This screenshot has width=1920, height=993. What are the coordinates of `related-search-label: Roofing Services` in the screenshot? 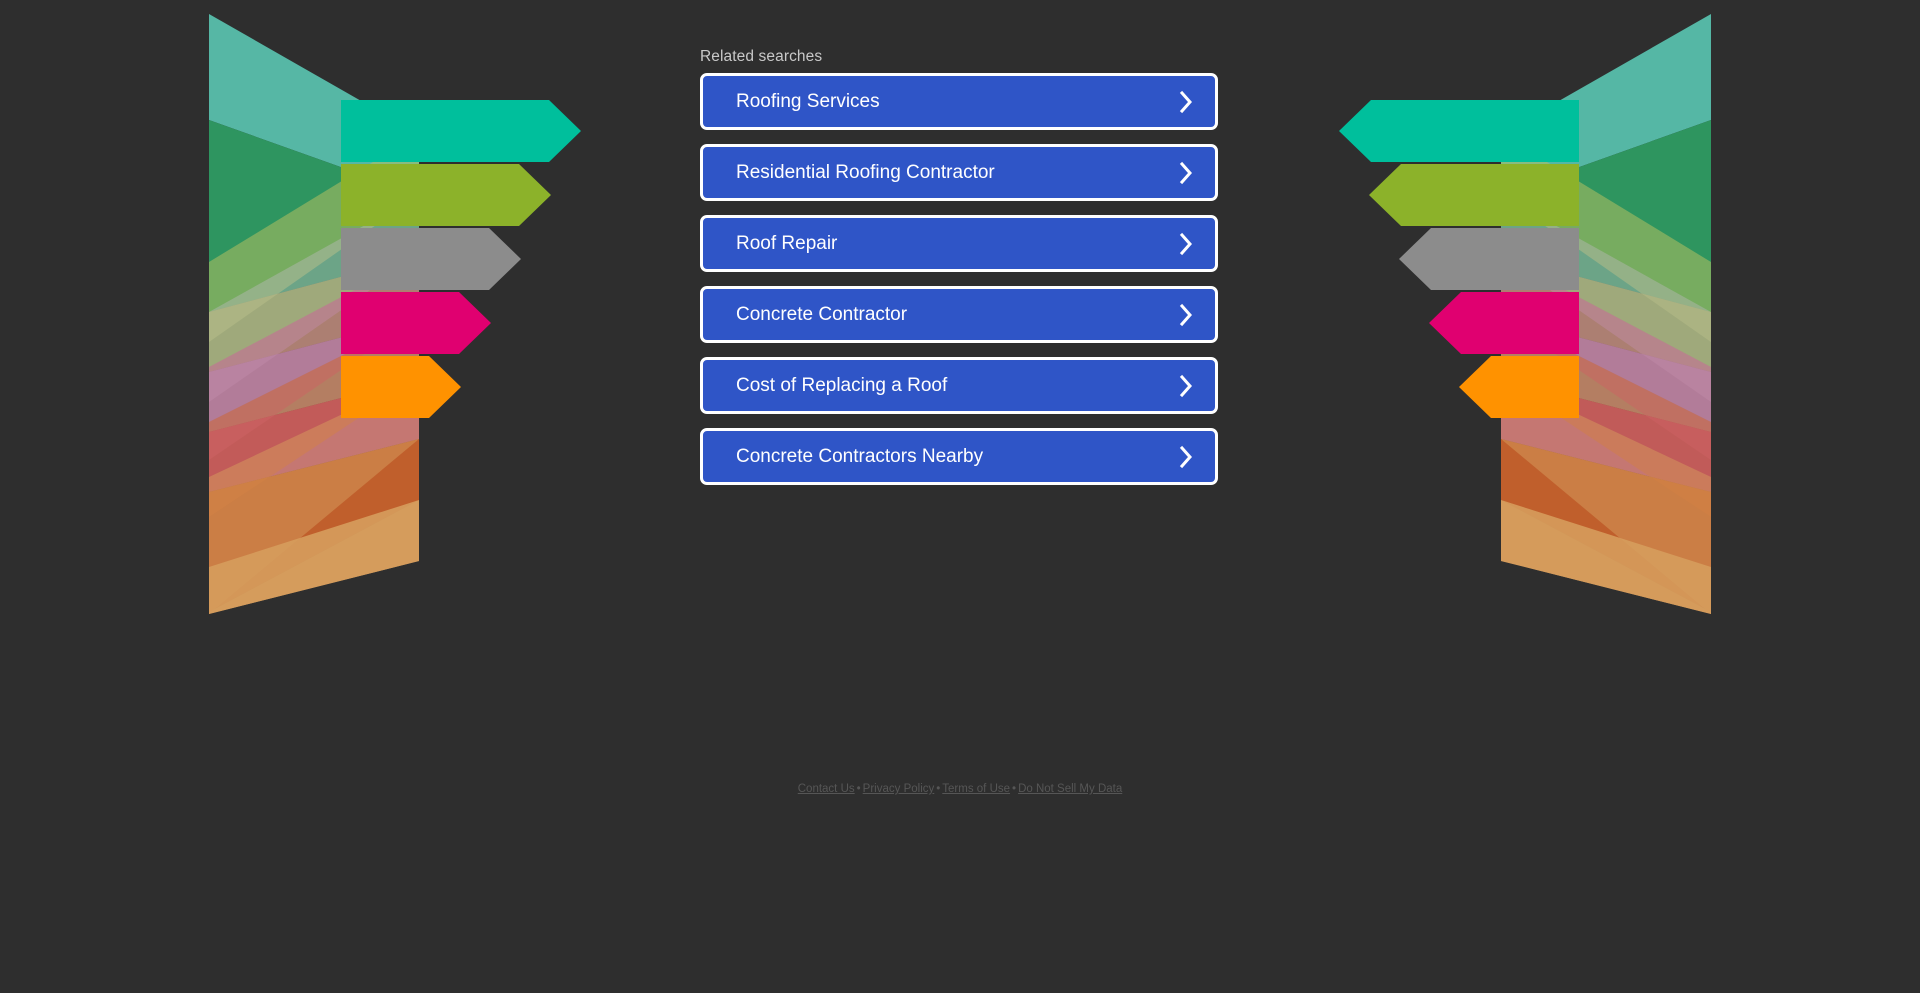 It's located at (808, 101).